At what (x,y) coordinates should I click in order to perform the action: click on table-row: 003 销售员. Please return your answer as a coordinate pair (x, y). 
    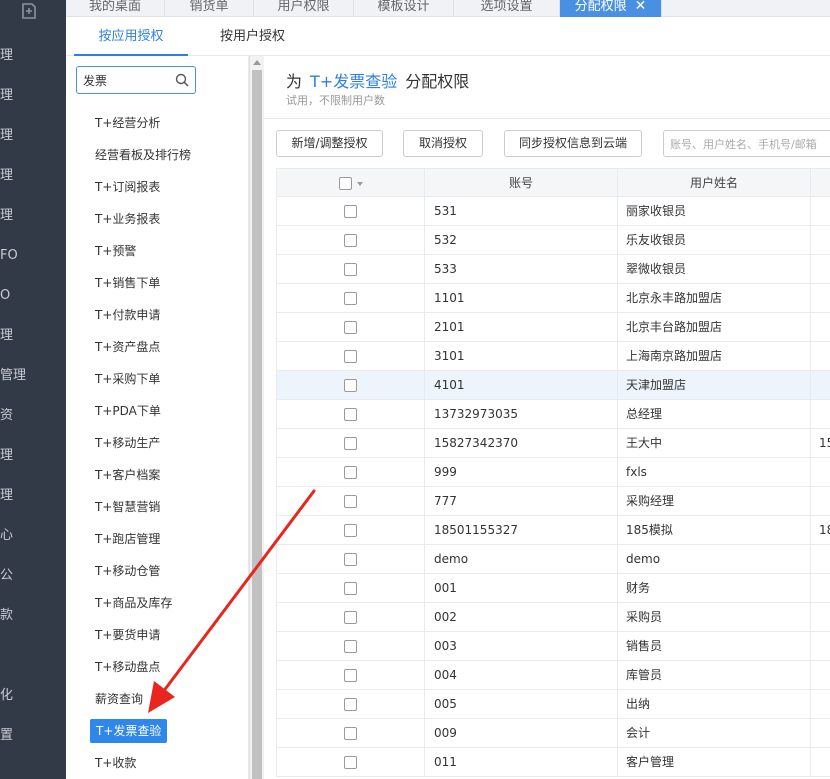
    Looking at the image, I should click on (553, 646).